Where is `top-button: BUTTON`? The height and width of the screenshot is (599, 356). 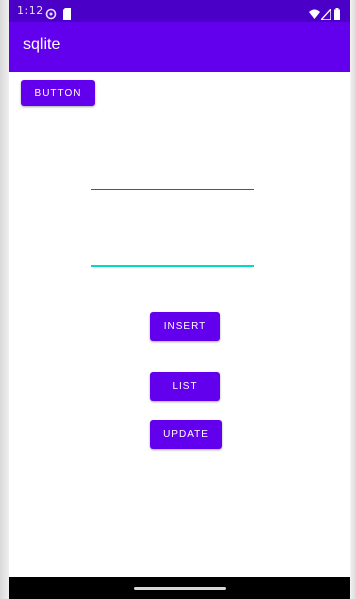 top-button: BUTTON is located at coordinates (58, 93).